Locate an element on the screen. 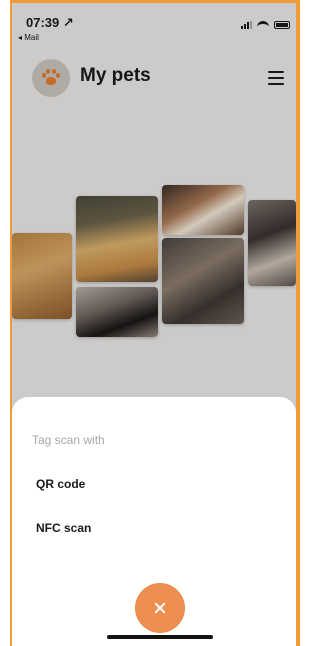 Image resolution: width=320 pixels, height=646 pixels. home-indicator is located at coordinates (160, 637).